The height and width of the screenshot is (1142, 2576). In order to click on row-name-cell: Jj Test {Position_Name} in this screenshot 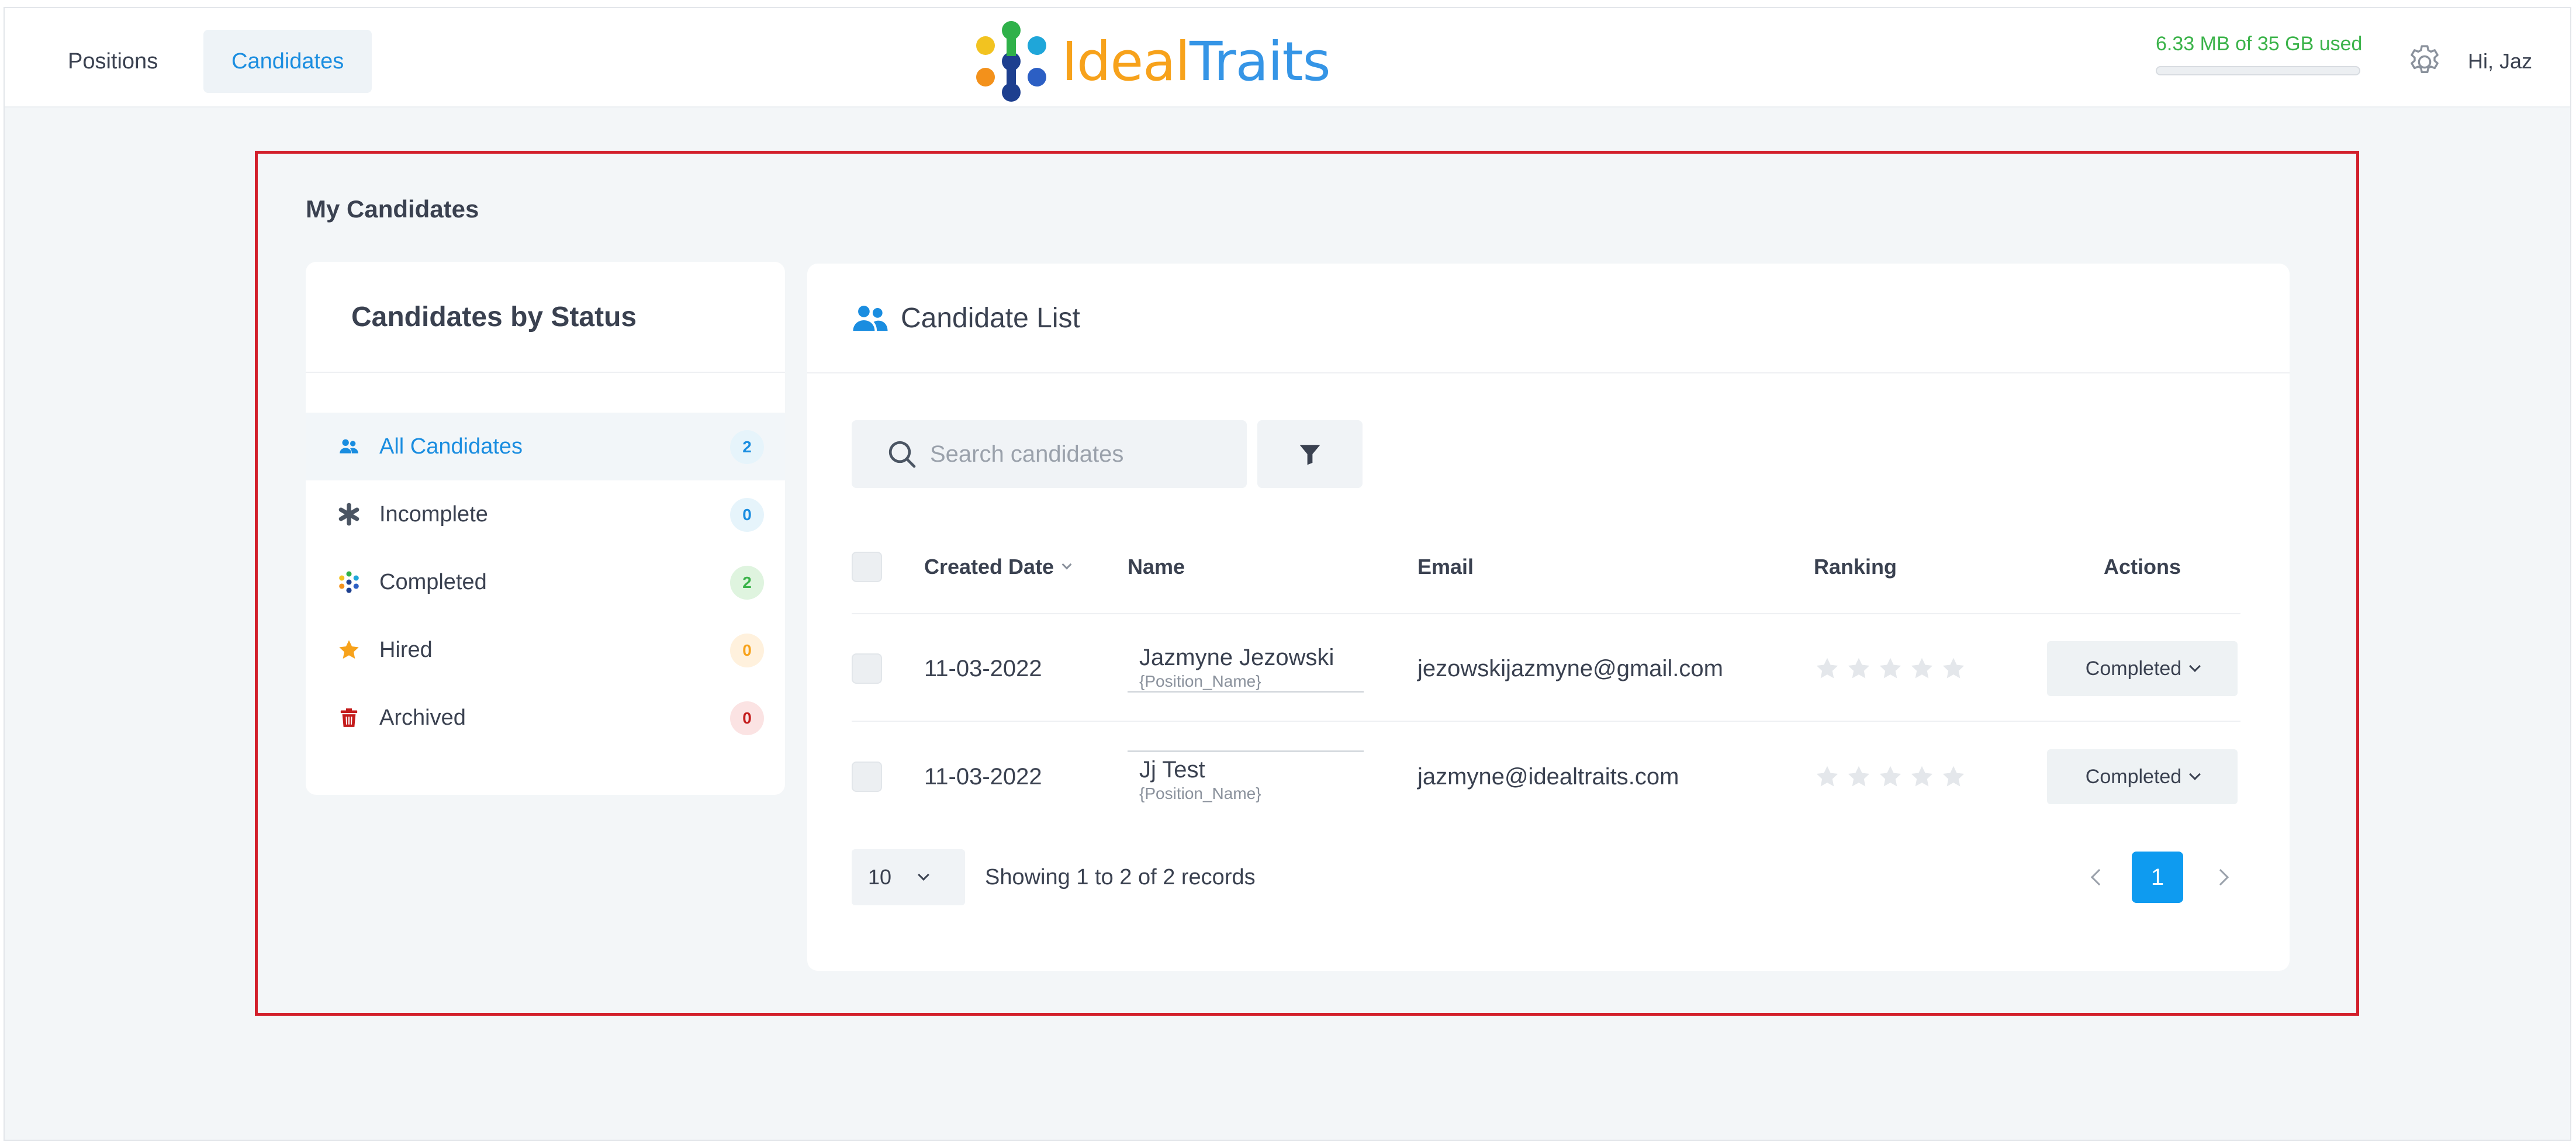, I will do `click(1246, 776)`.